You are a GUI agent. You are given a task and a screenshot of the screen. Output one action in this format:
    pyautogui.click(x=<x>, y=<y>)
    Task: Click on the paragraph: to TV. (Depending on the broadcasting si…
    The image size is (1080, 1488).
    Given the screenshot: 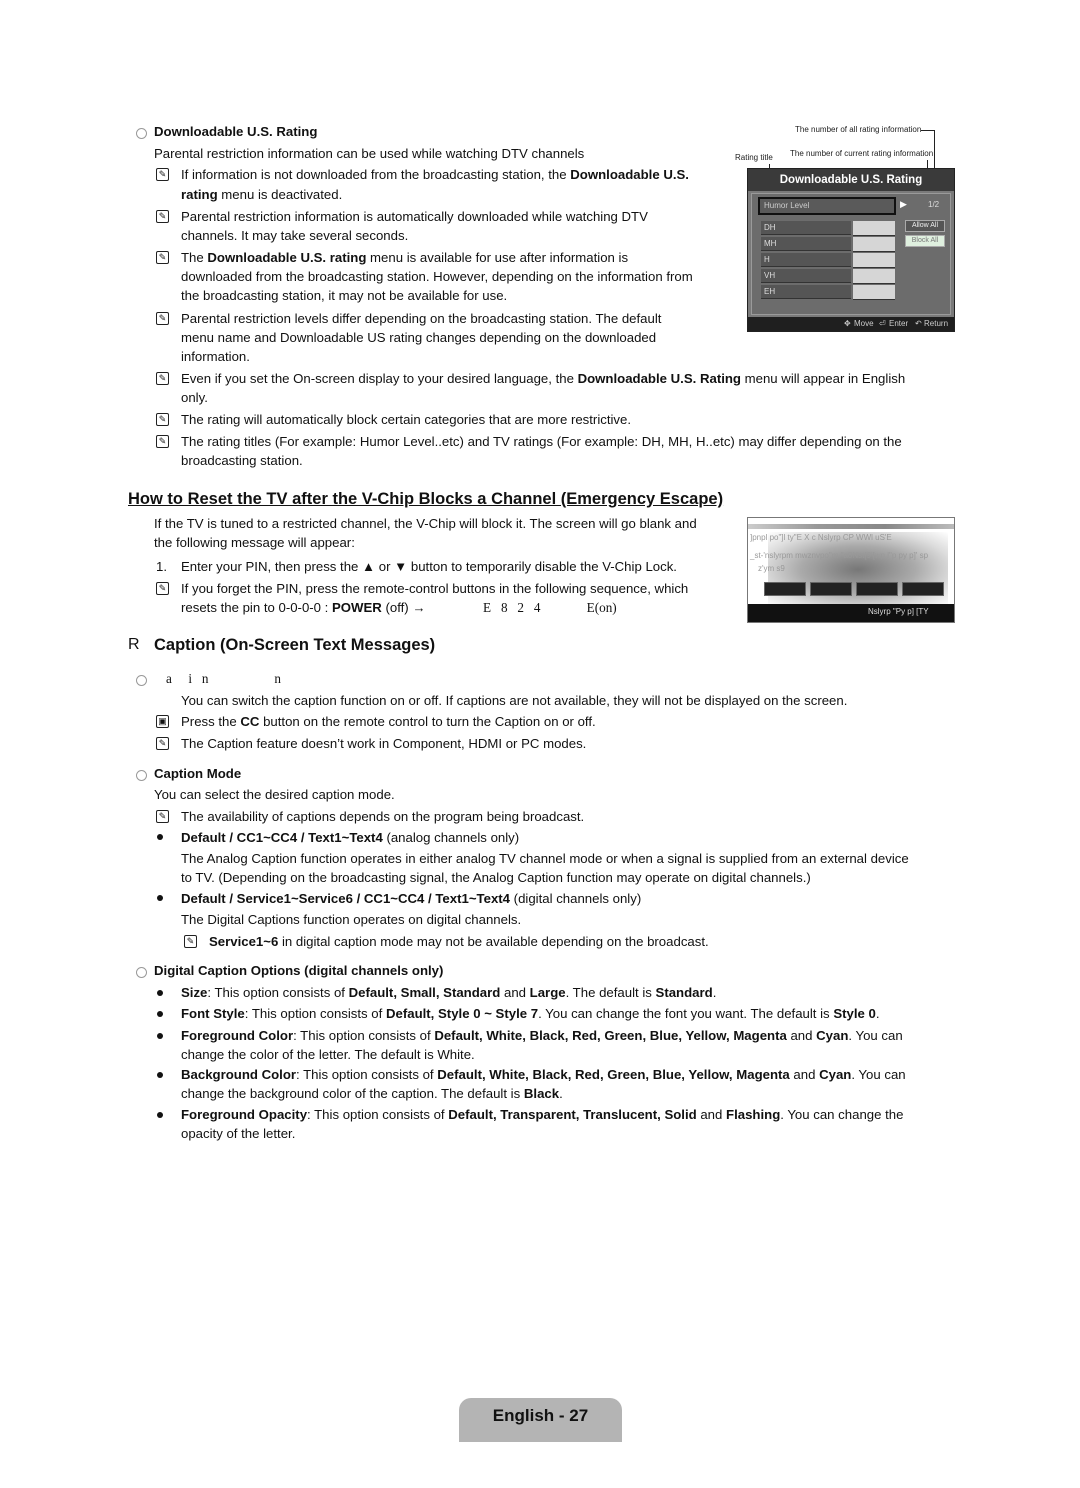 What is the action you would take?
    pyautogui.click(x=496, y=877)
    